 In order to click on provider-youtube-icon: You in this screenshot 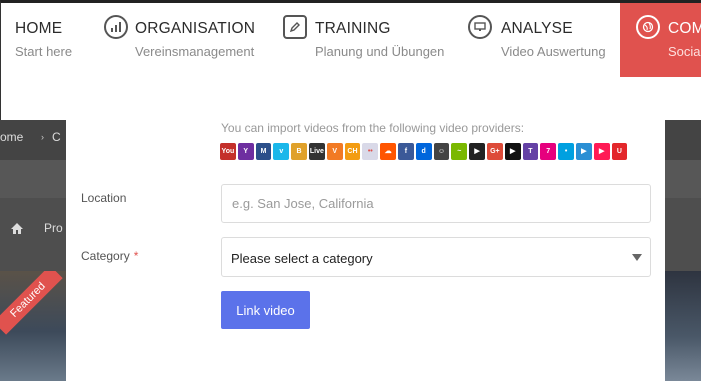, I will do `click(228, 151)`.